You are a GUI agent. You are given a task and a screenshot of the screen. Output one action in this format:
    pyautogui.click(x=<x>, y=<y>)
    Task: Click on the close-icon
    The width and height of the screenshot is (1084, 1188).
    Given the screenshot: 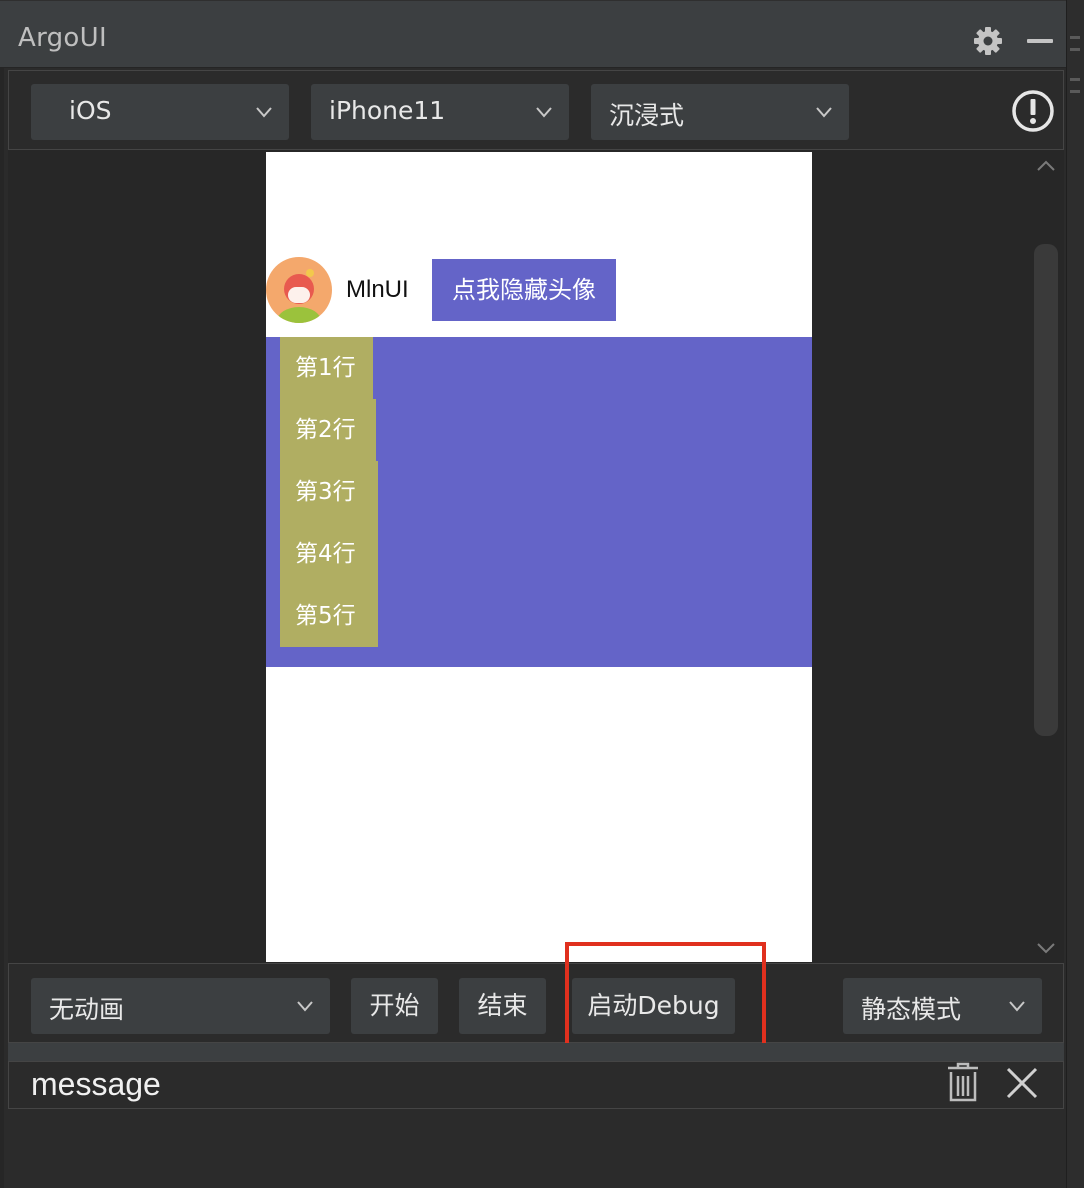 What is the action you would take?
    pyautogui.click(x=1022, y=1083)
    